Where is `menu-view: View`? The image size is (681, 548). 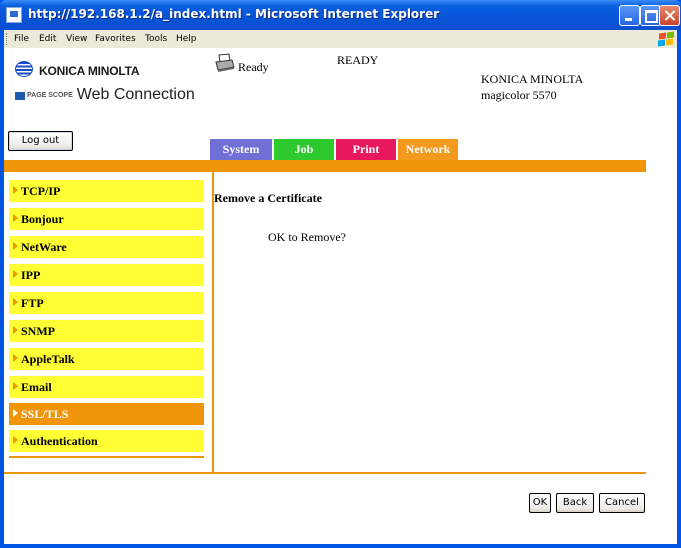 menu-view: View is located at coordinates (76, 39).